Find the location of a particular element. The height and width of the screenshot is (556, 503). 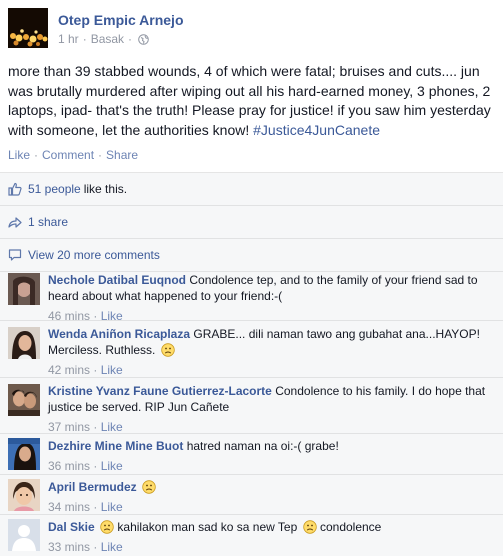

thumbs-up-icon is located at coordinates (15, 189).